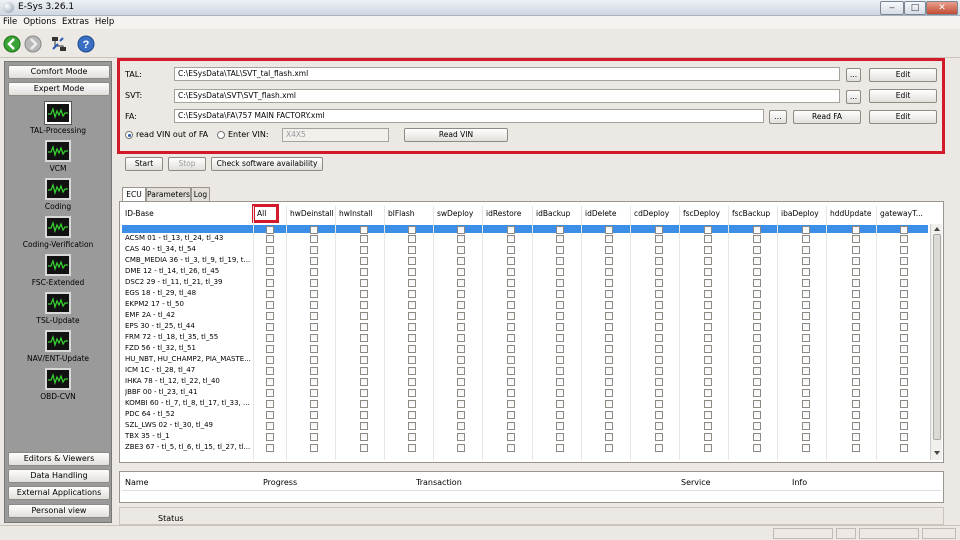  What do you see at coordinates (335, 135) in the screenshot?
I see `vin-input: X4X5` at bounding box center [335, 135].